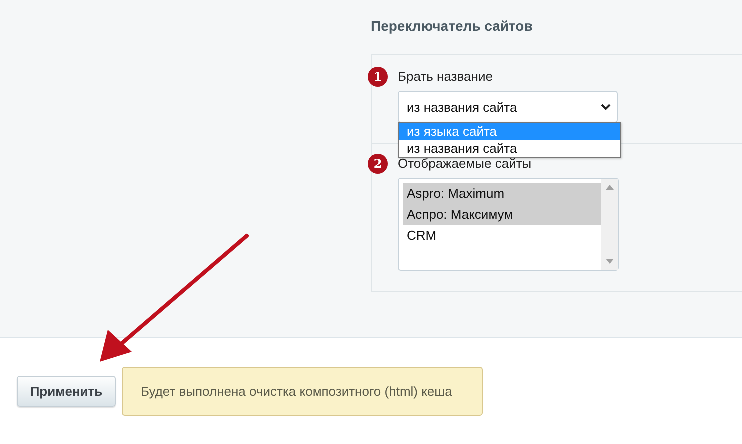 Image resolution: width=742 pixels, height=444 pixels. I want to click on chevron-down-icon, so click(606, 107).